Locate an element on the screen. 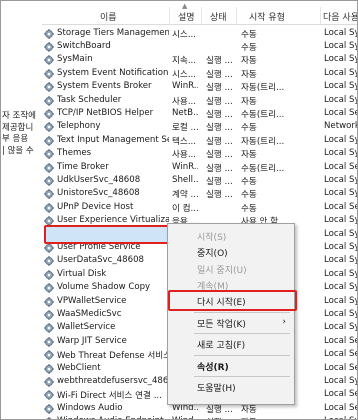  table-row: UPnP Device Host 이 컴... 수동 Local Service is located at coordinates (199, 207).